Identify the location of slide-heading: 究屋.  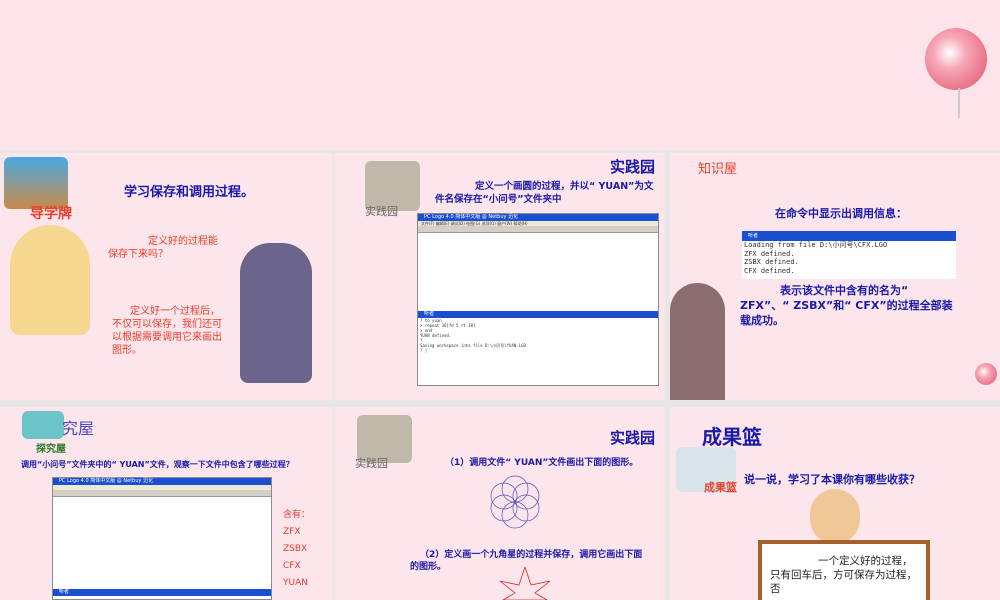
(78, 428).